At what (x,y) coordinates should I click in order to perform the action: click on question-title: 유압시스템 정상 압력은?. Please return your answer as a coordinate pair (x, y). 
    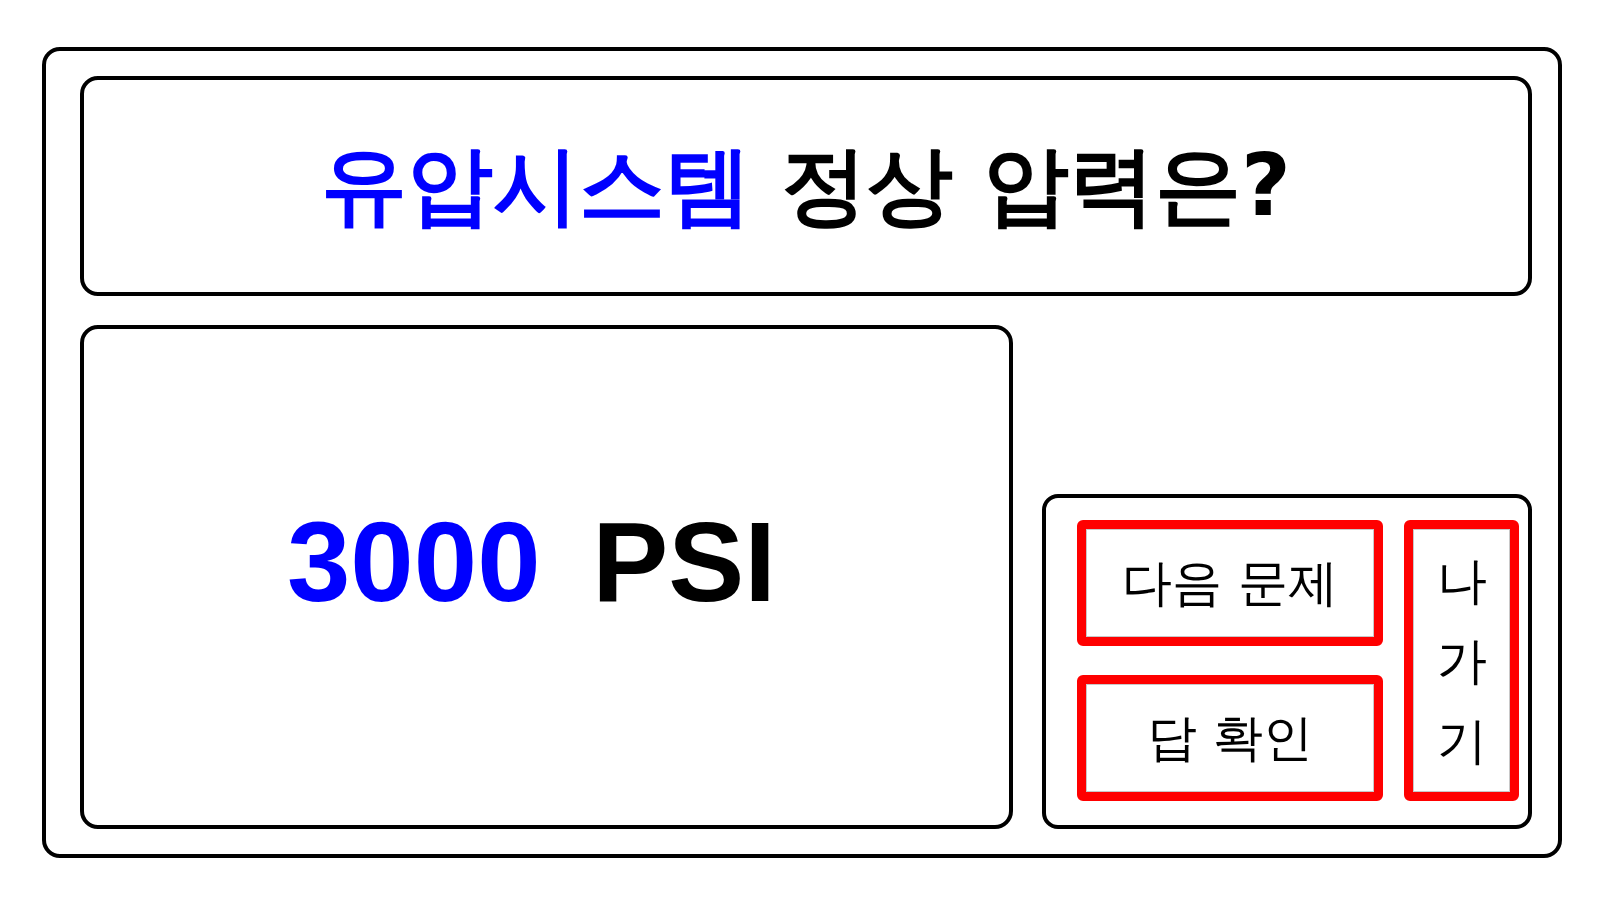
    Looking at the image, I should click on (806, 186).